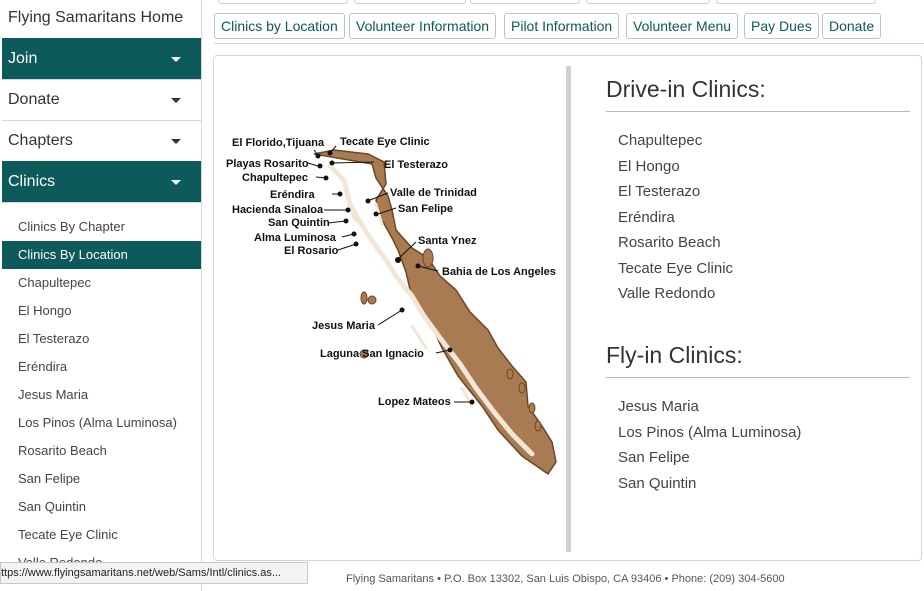 The width and height of the screenshot is (924, 591). Describe the element at coordinates (667, 293) in the screenshot. I see `drive-in-item: Valle Redondo` at that location.